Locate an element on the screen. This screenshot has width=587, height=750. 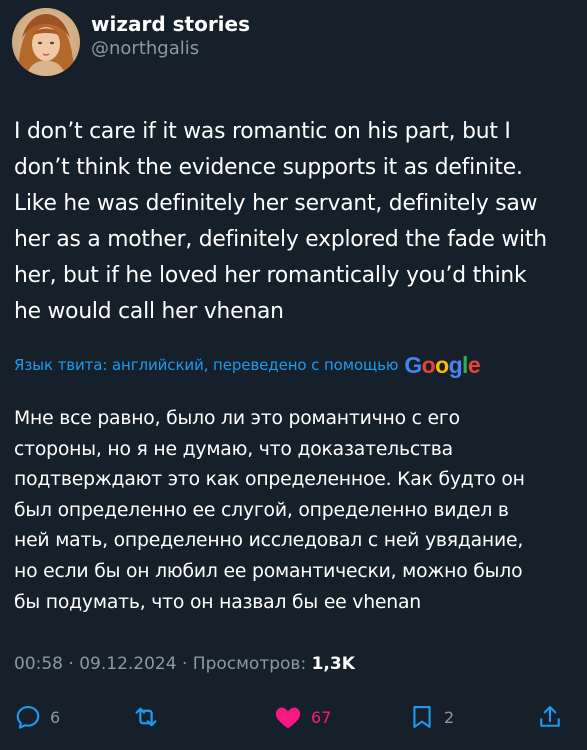
views-label: Просмотров: is located at coordinates (249, 664).